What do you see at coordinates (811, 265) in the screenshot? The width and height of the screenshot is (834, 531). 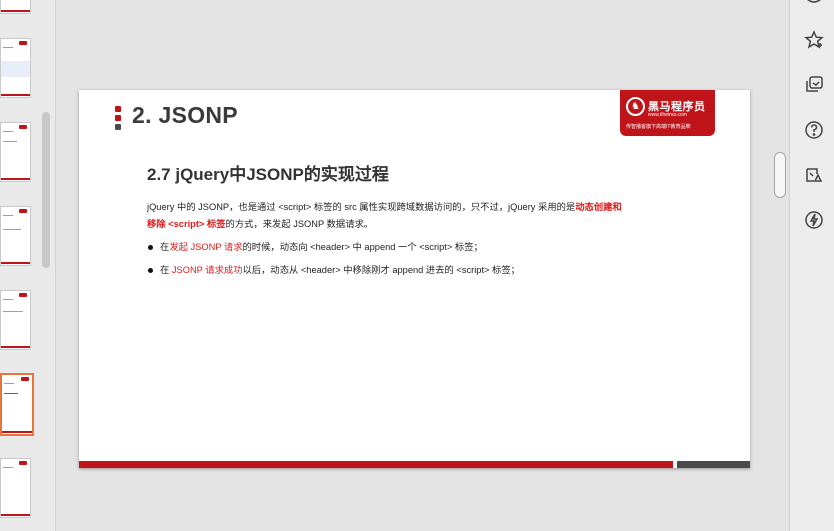 I see `right-sidebar` at bounding box center [811, 265].